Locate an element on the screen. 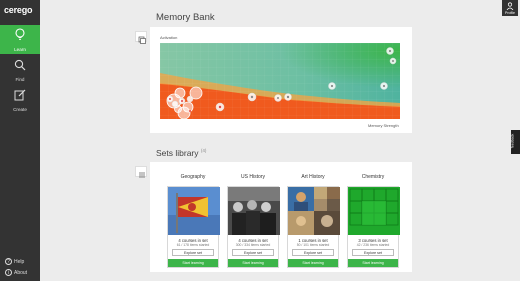  copy-icon is located at coordinates (142, 40).